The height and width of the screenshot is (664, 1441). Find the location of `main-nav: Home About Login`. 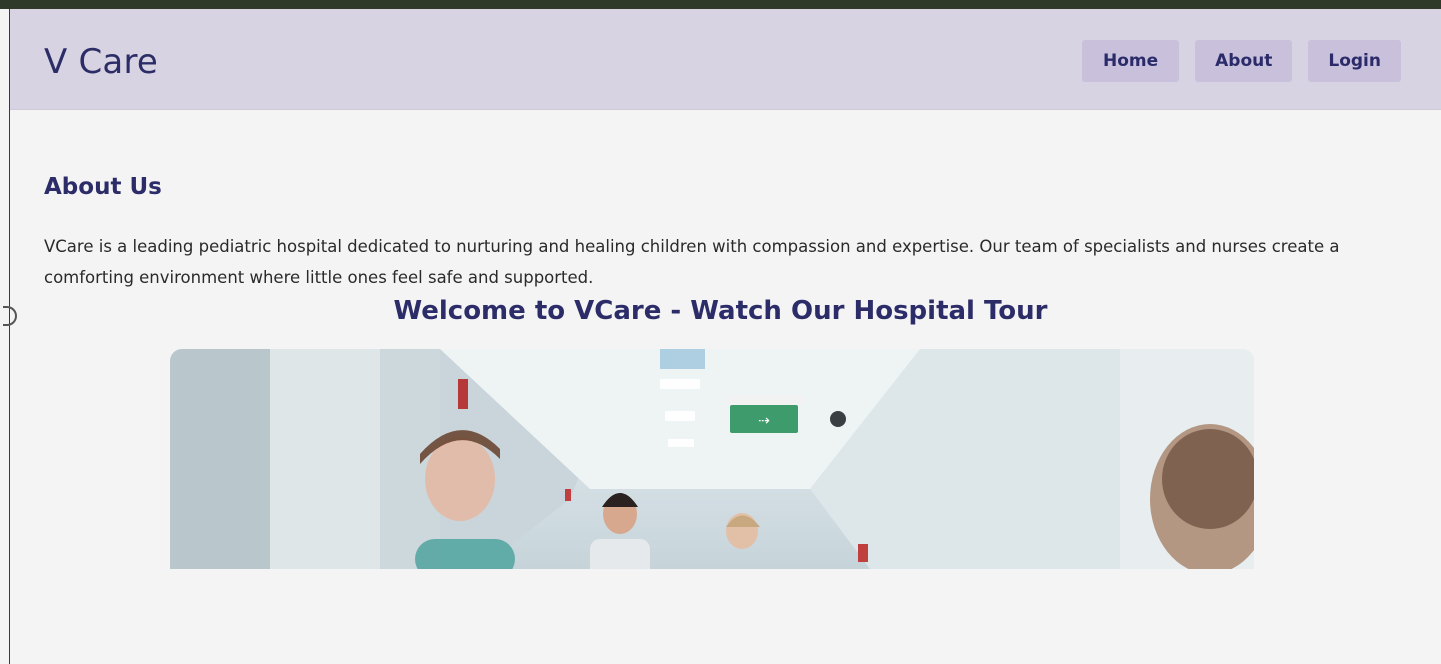

main-nav: Home About Login is located at coordinates (1241, 61).